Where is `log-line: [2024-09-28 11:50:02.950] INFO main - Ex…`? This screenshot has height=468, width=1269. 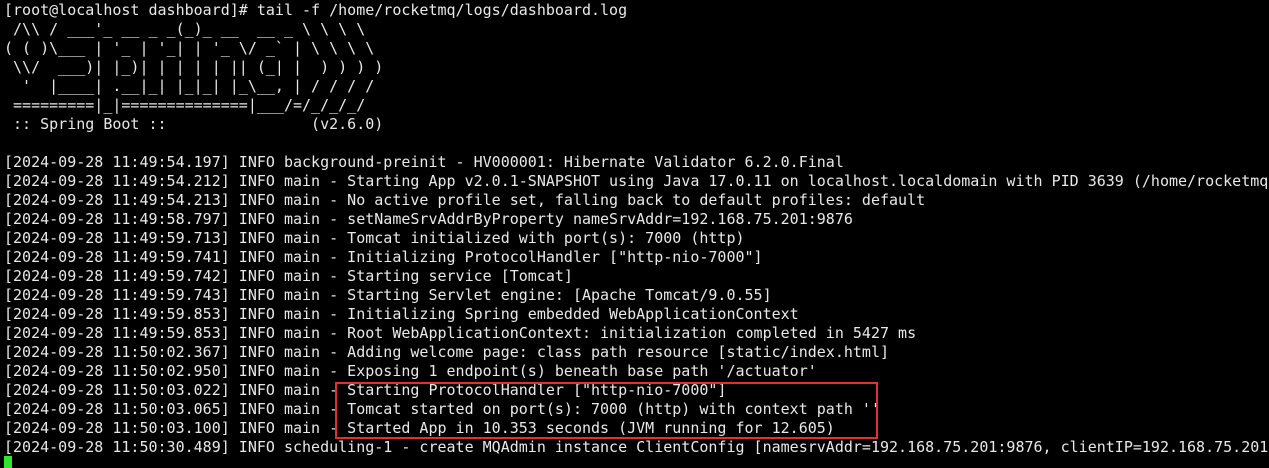 log-line: [2024-09-28 11:50:02.950] INFO main - Ex… is located at coordinates (410, 371).